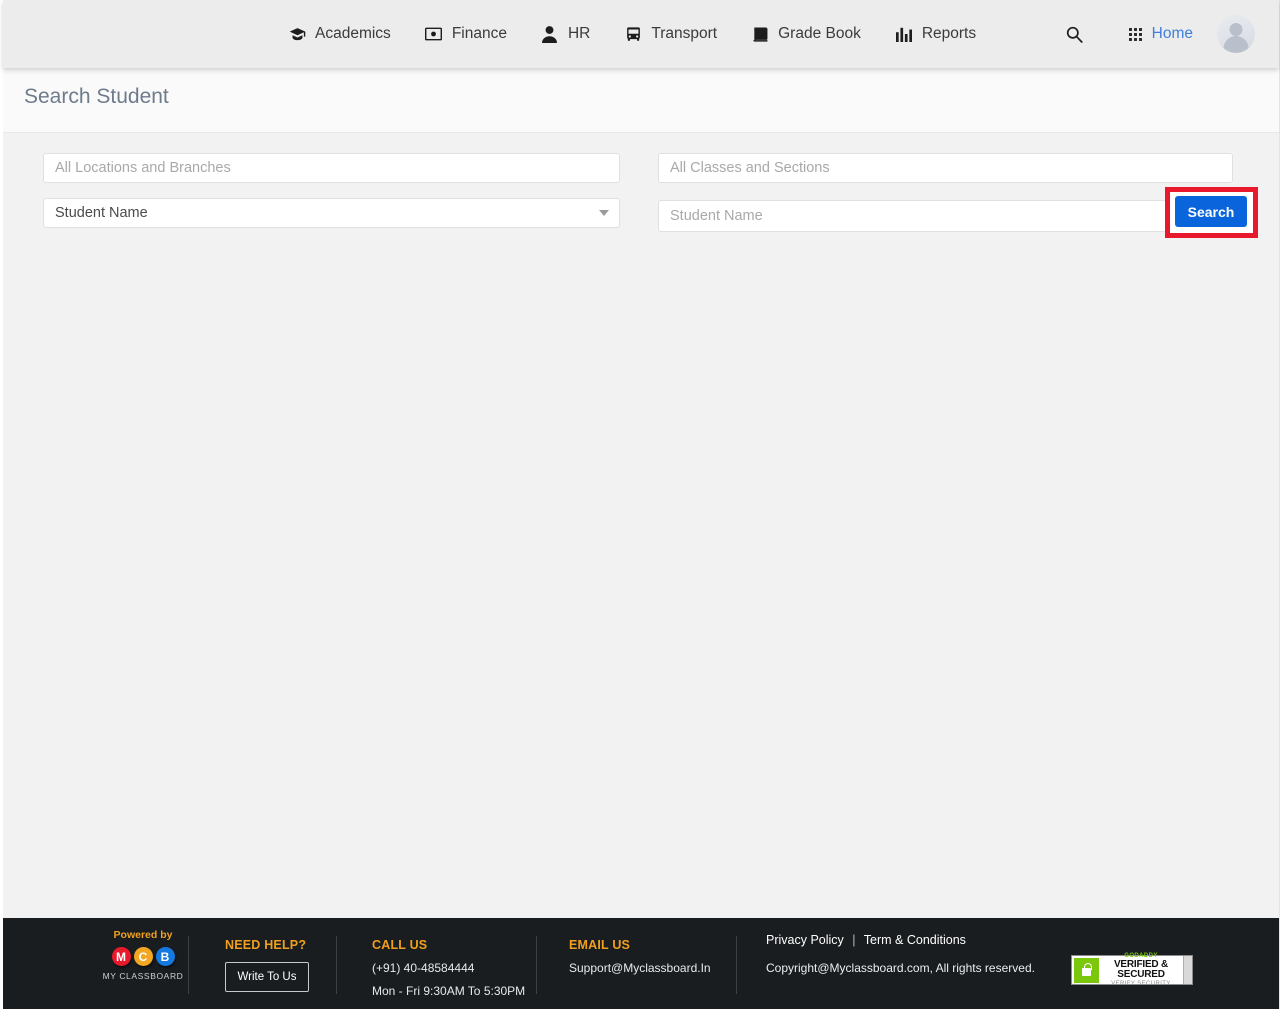 The height and width of the screenshot is (1009, 1280). What do you see at coordinates (1187, 970) in the screenshot?
I see `seal-side-tab` at bounding box center [1187, 970].